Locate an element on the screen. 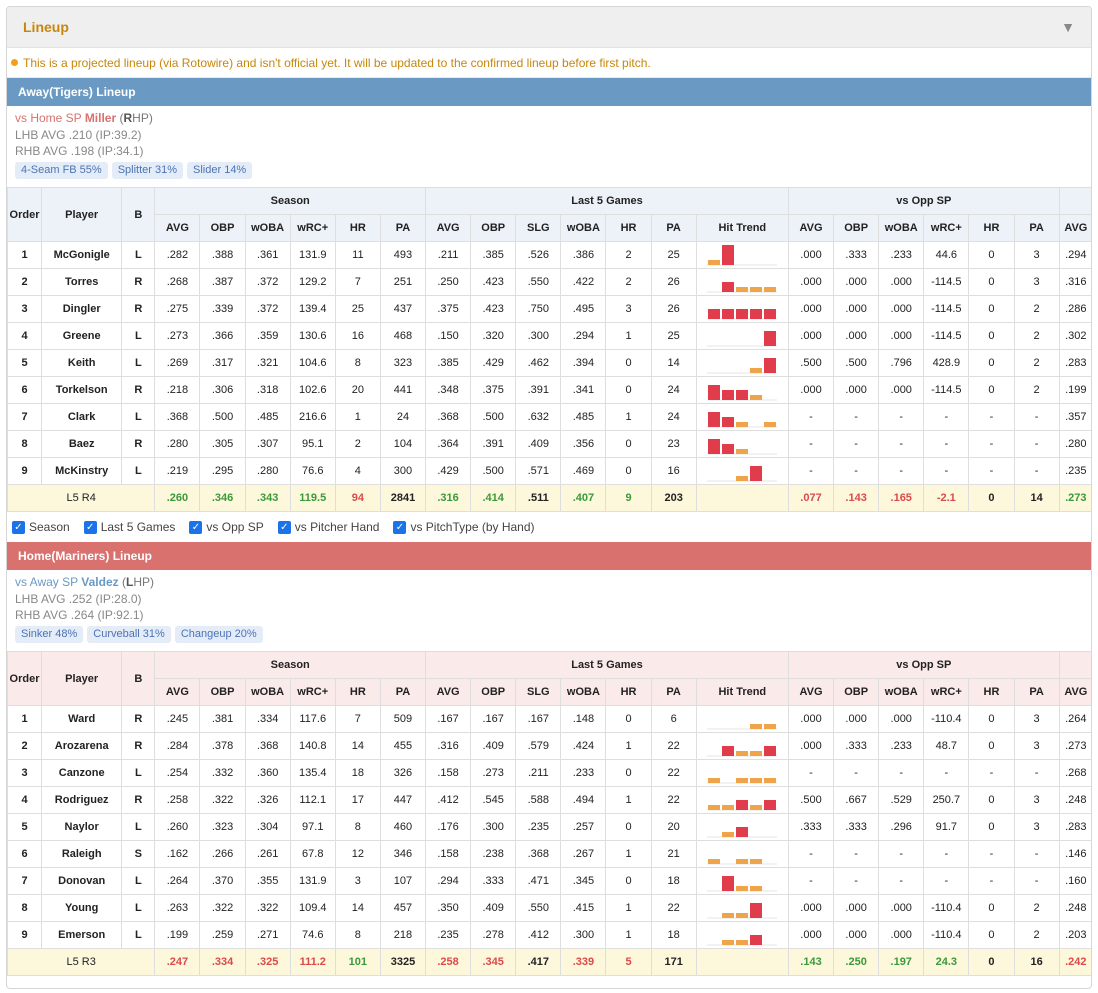 The height and width of the screenshot is (993, 1098). player-name: Naylor is located at coordinates (82, 827).